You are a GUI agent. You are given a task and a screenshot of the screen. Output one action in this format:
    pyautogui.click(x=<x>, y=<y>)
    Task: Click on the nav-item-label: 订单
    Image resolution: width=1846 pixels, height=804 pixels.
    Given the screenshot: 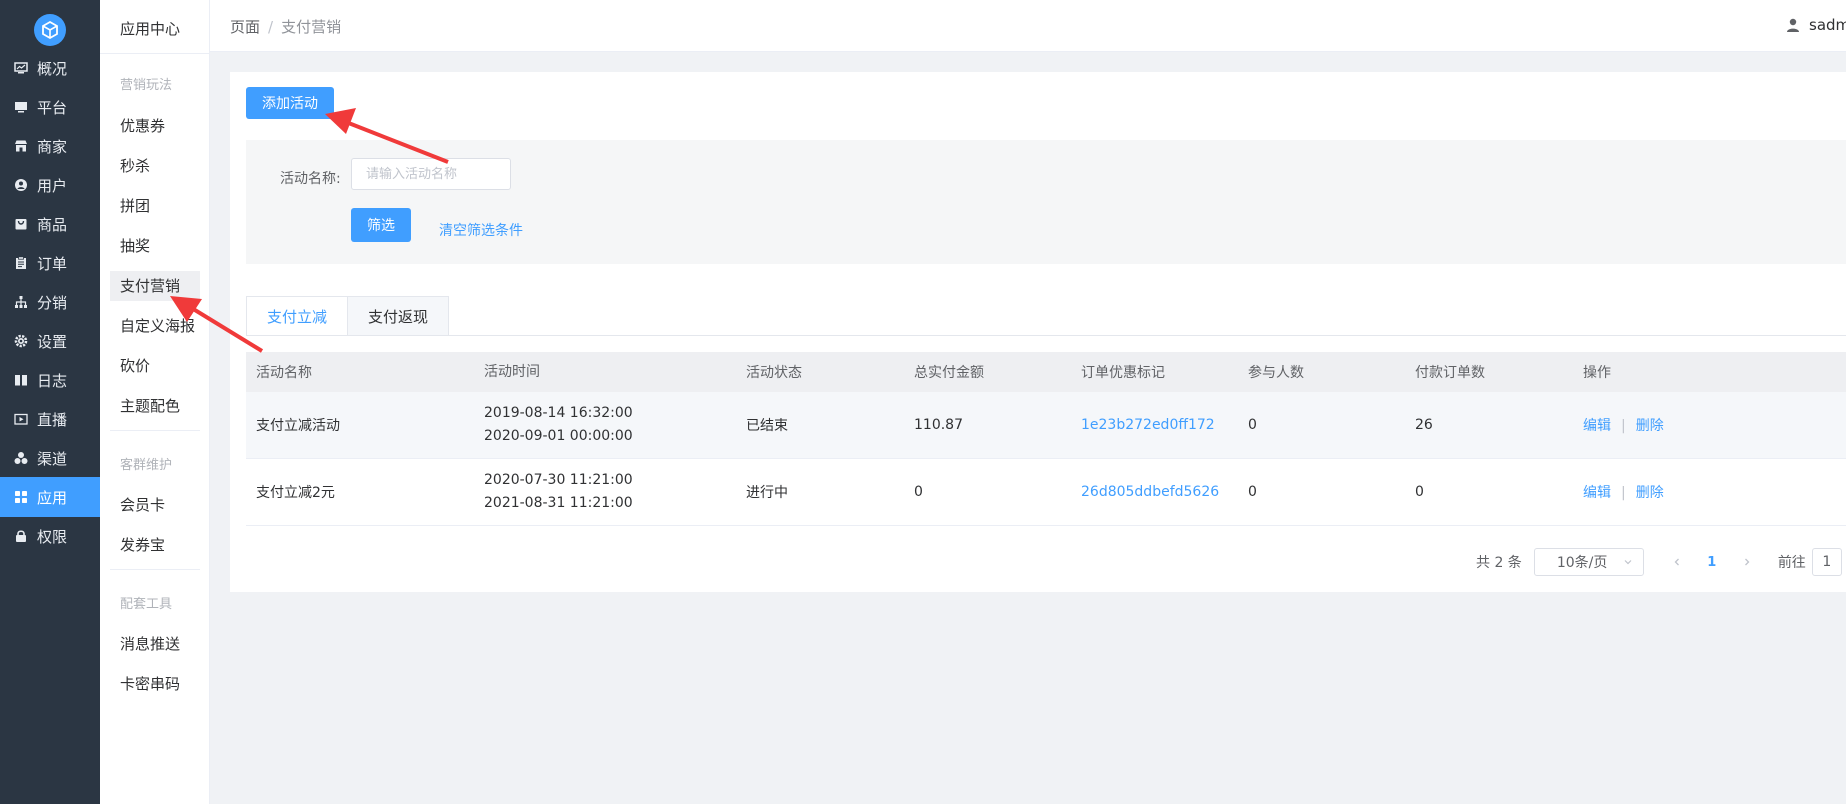 What is the action you would take?
    pyautogui.click(x=52, y=263)
    